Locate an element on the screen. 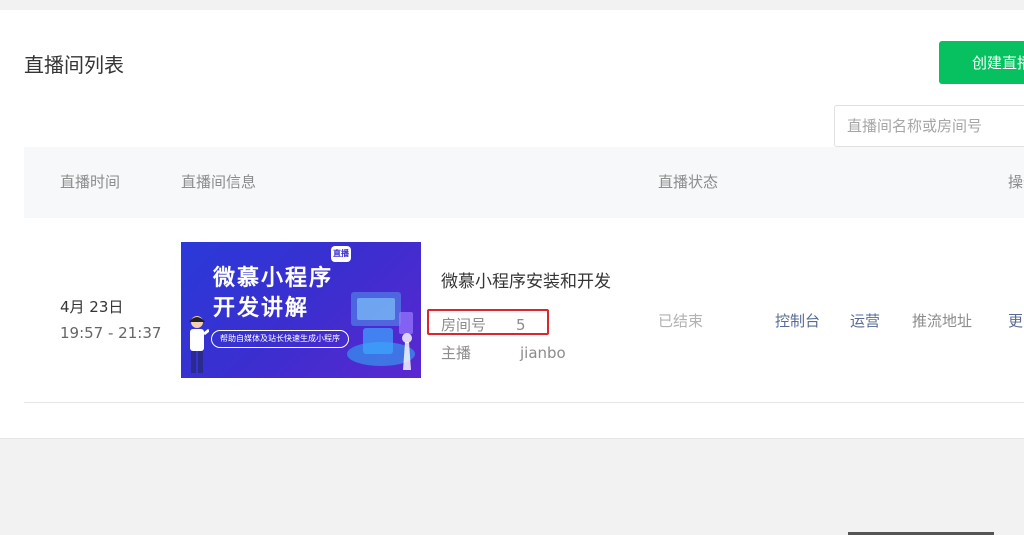  anchor-label: 主播 is located at coordinates (456, 353).